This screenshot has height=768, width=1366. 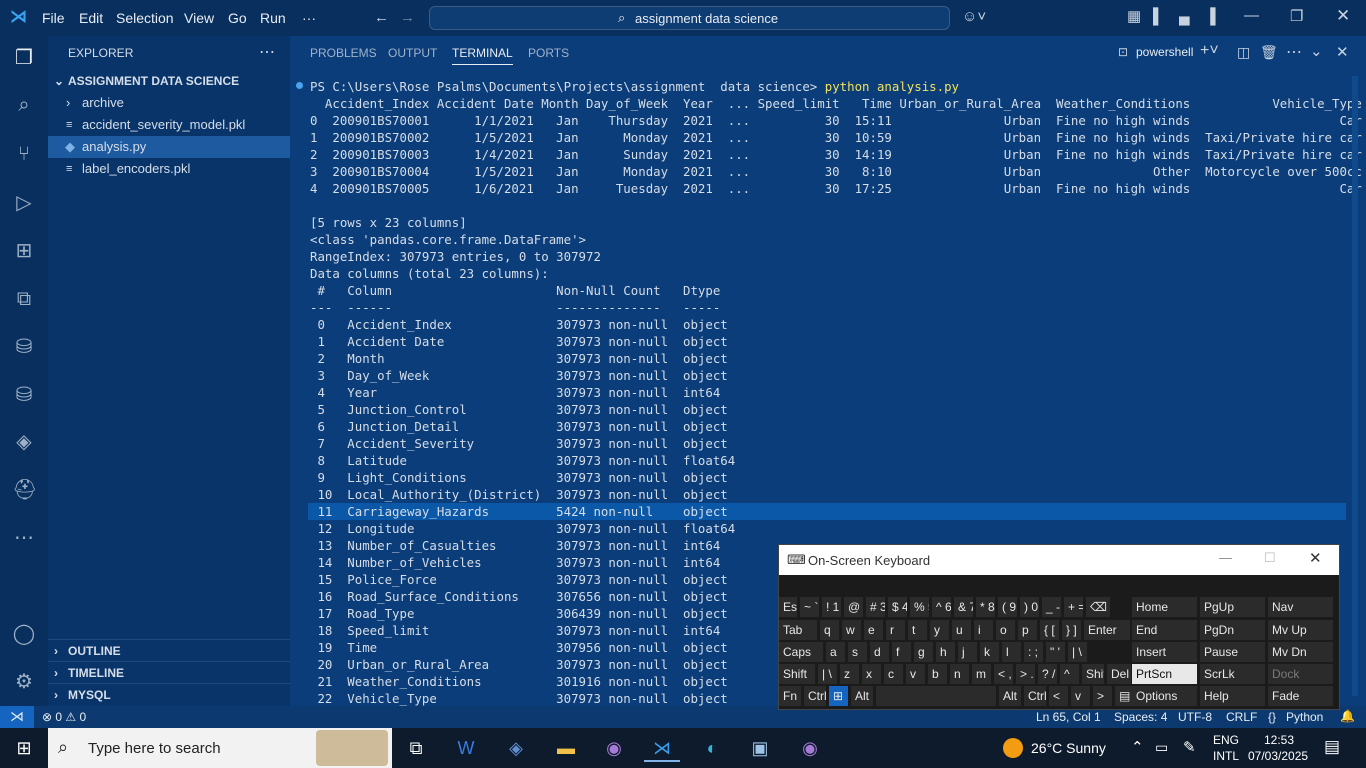 I want to click on close-window-icon: ✕, so click(x=1343, y=15).